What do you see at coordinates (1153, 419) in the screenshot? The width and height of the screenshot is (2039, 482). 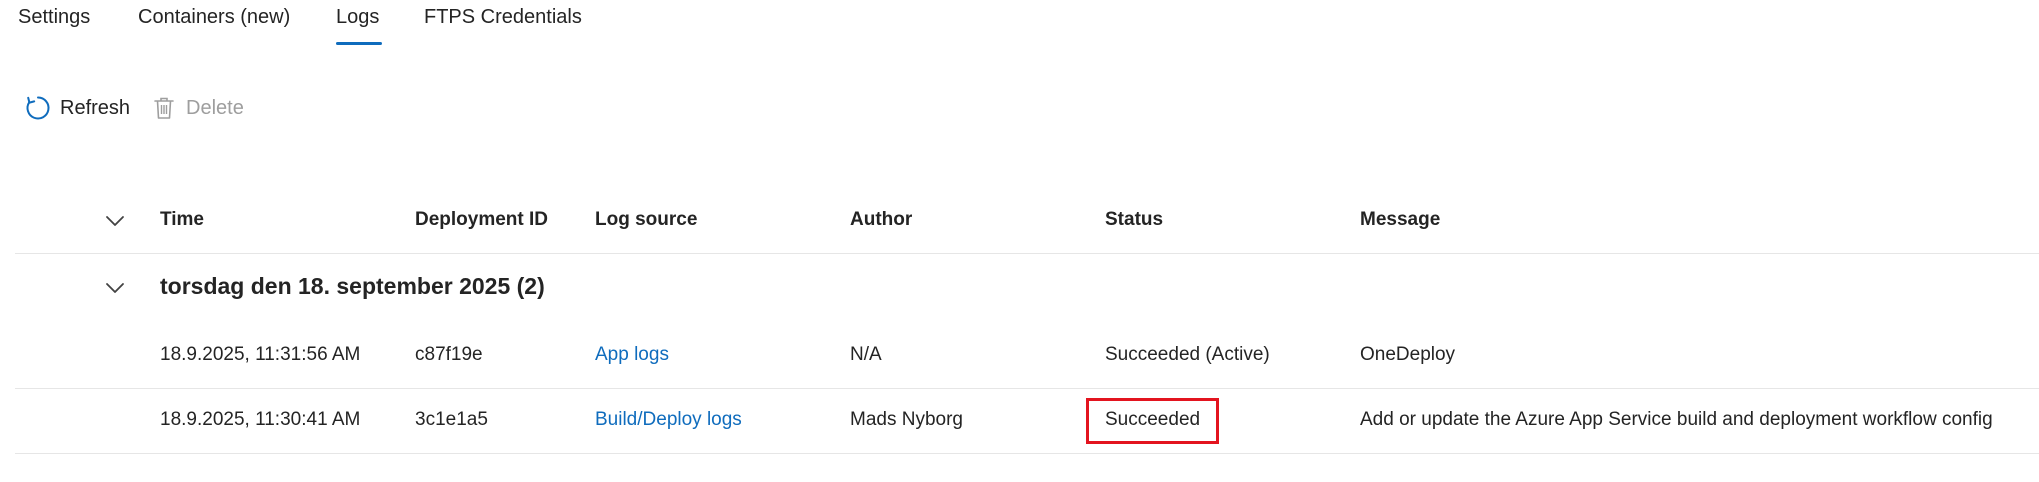 I see `cell-status: Succeeded` at bounding box center [1153, 419].